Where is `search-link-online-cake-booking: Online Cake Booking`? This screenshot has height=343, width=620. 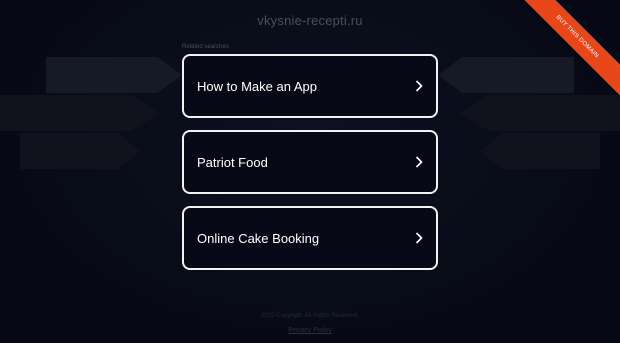 search-link-online-cake-booking: Online Cake Booking is located at coordinates (310, 238).